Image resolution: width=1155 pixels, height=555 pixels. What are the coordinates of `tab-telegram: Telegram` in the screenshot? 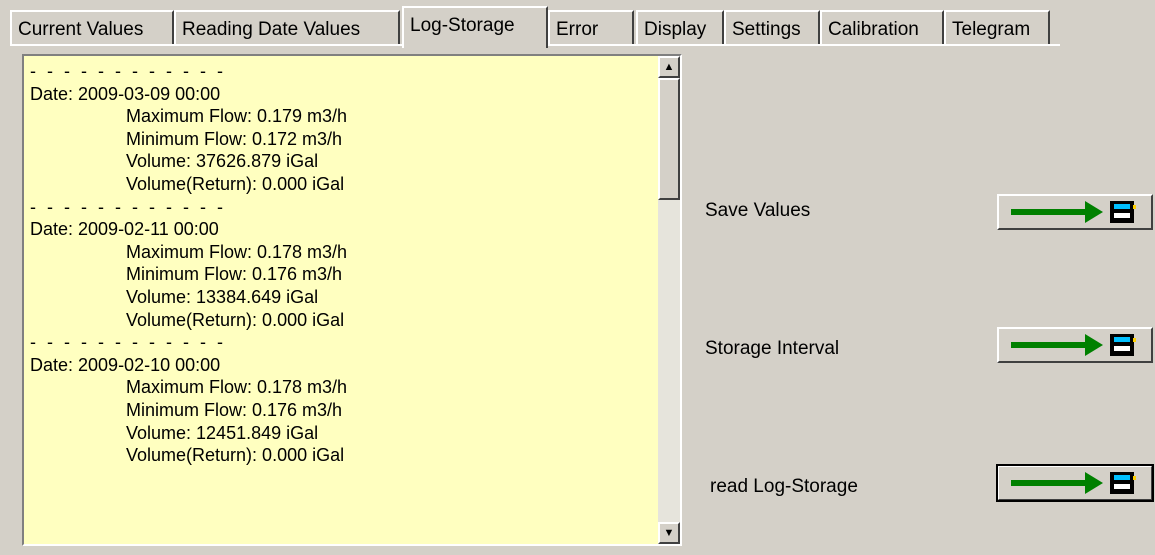 It's located at (997, 28).